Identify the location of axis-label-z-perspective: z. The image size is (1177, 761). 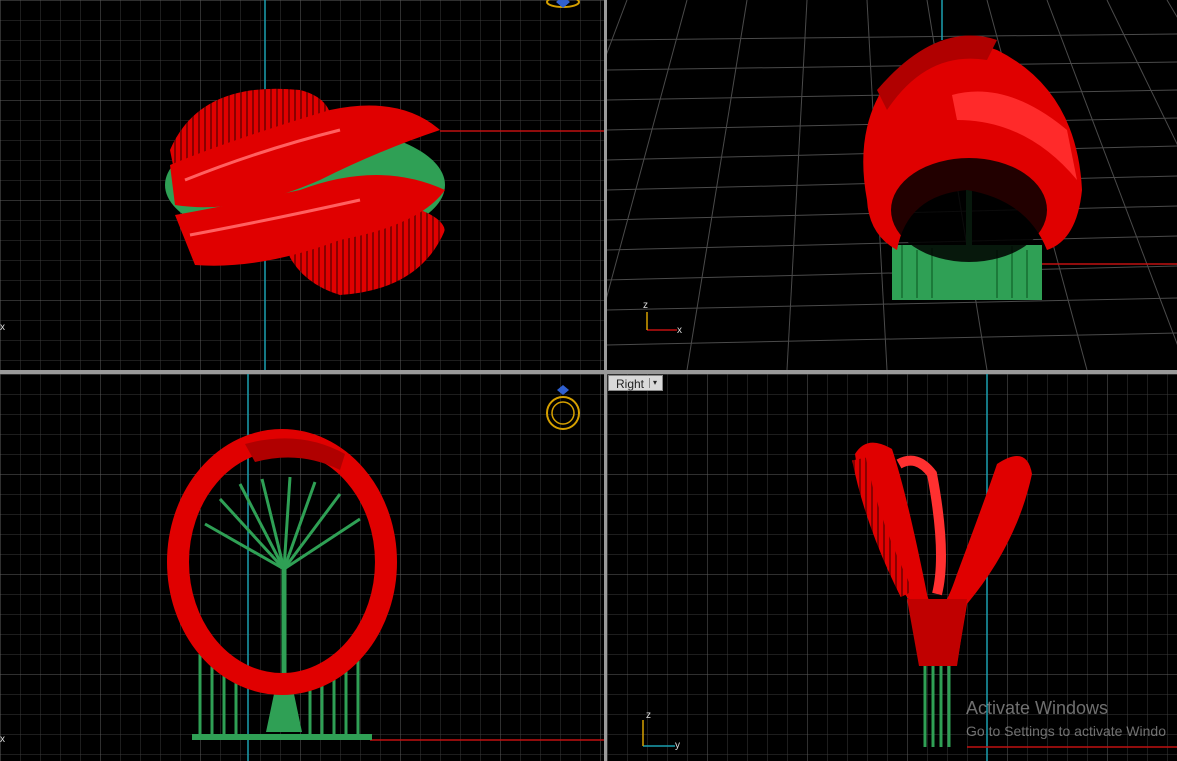
(645, 305).